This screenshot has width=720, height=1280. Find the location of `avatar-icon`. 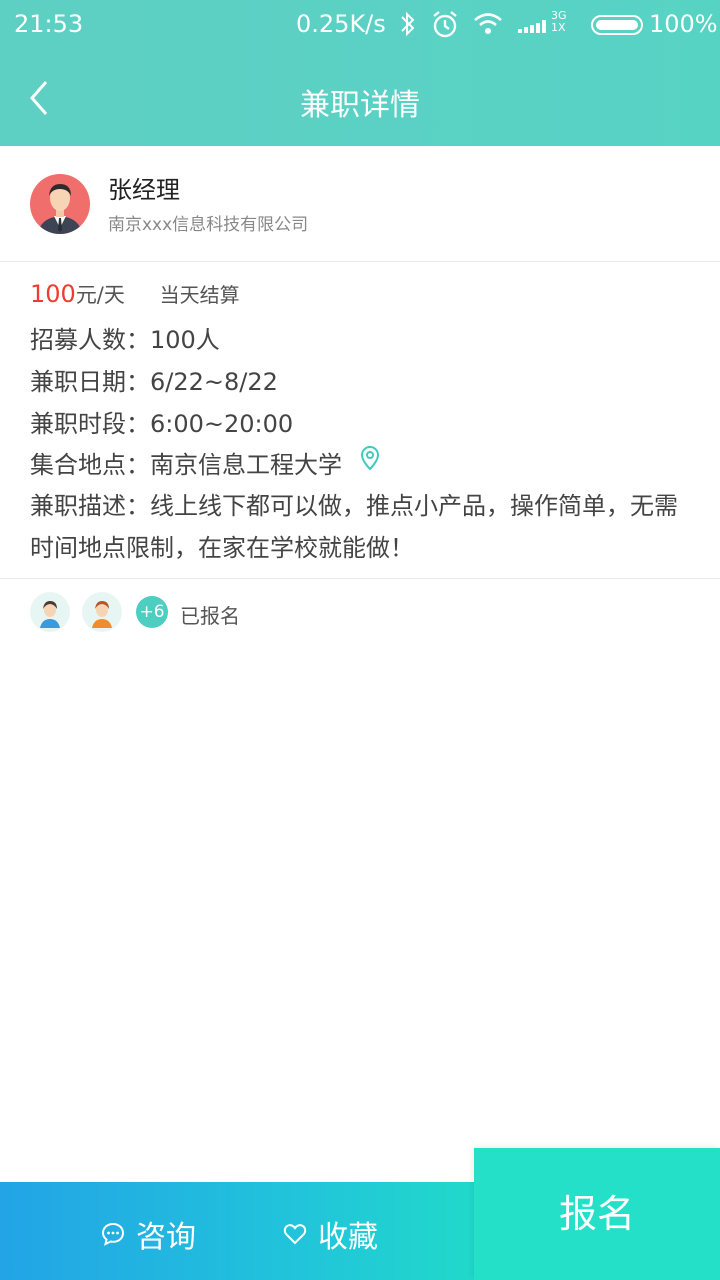

avatar-icon is located at coordinates (60, 204).